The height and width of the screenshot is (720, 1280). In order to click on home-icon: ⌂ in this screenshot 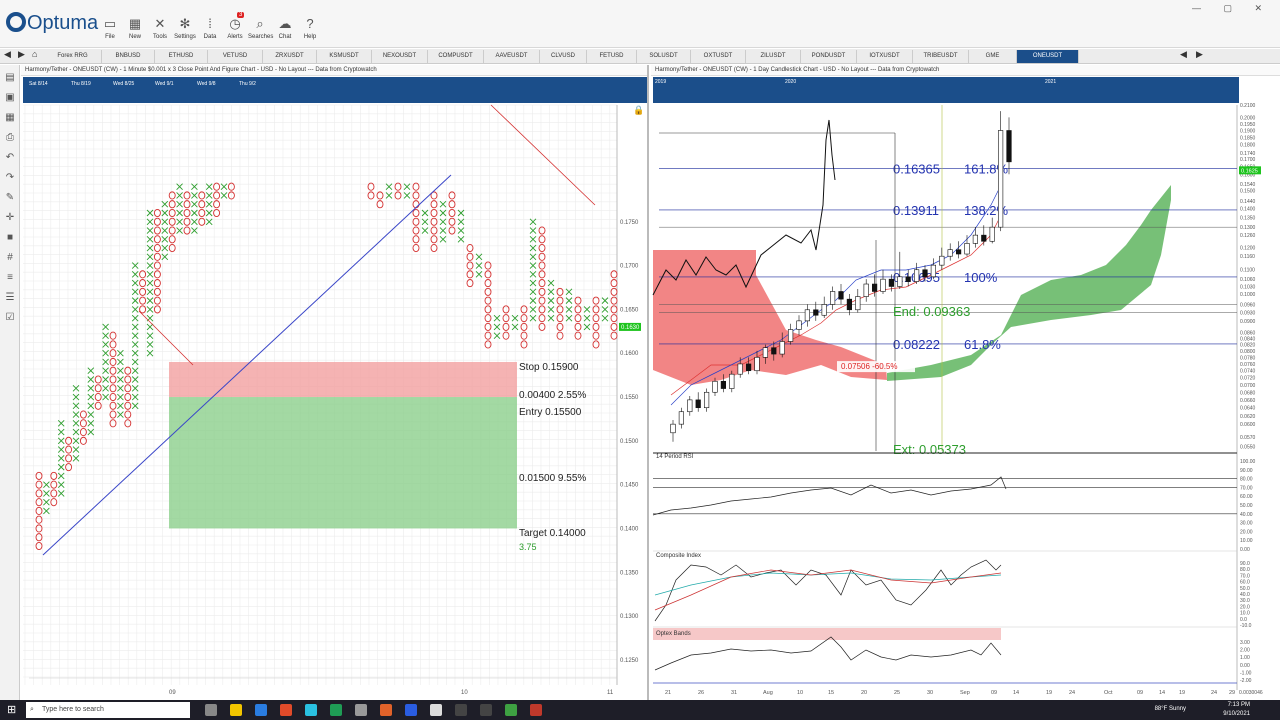, I will do `click(34, 54)`.